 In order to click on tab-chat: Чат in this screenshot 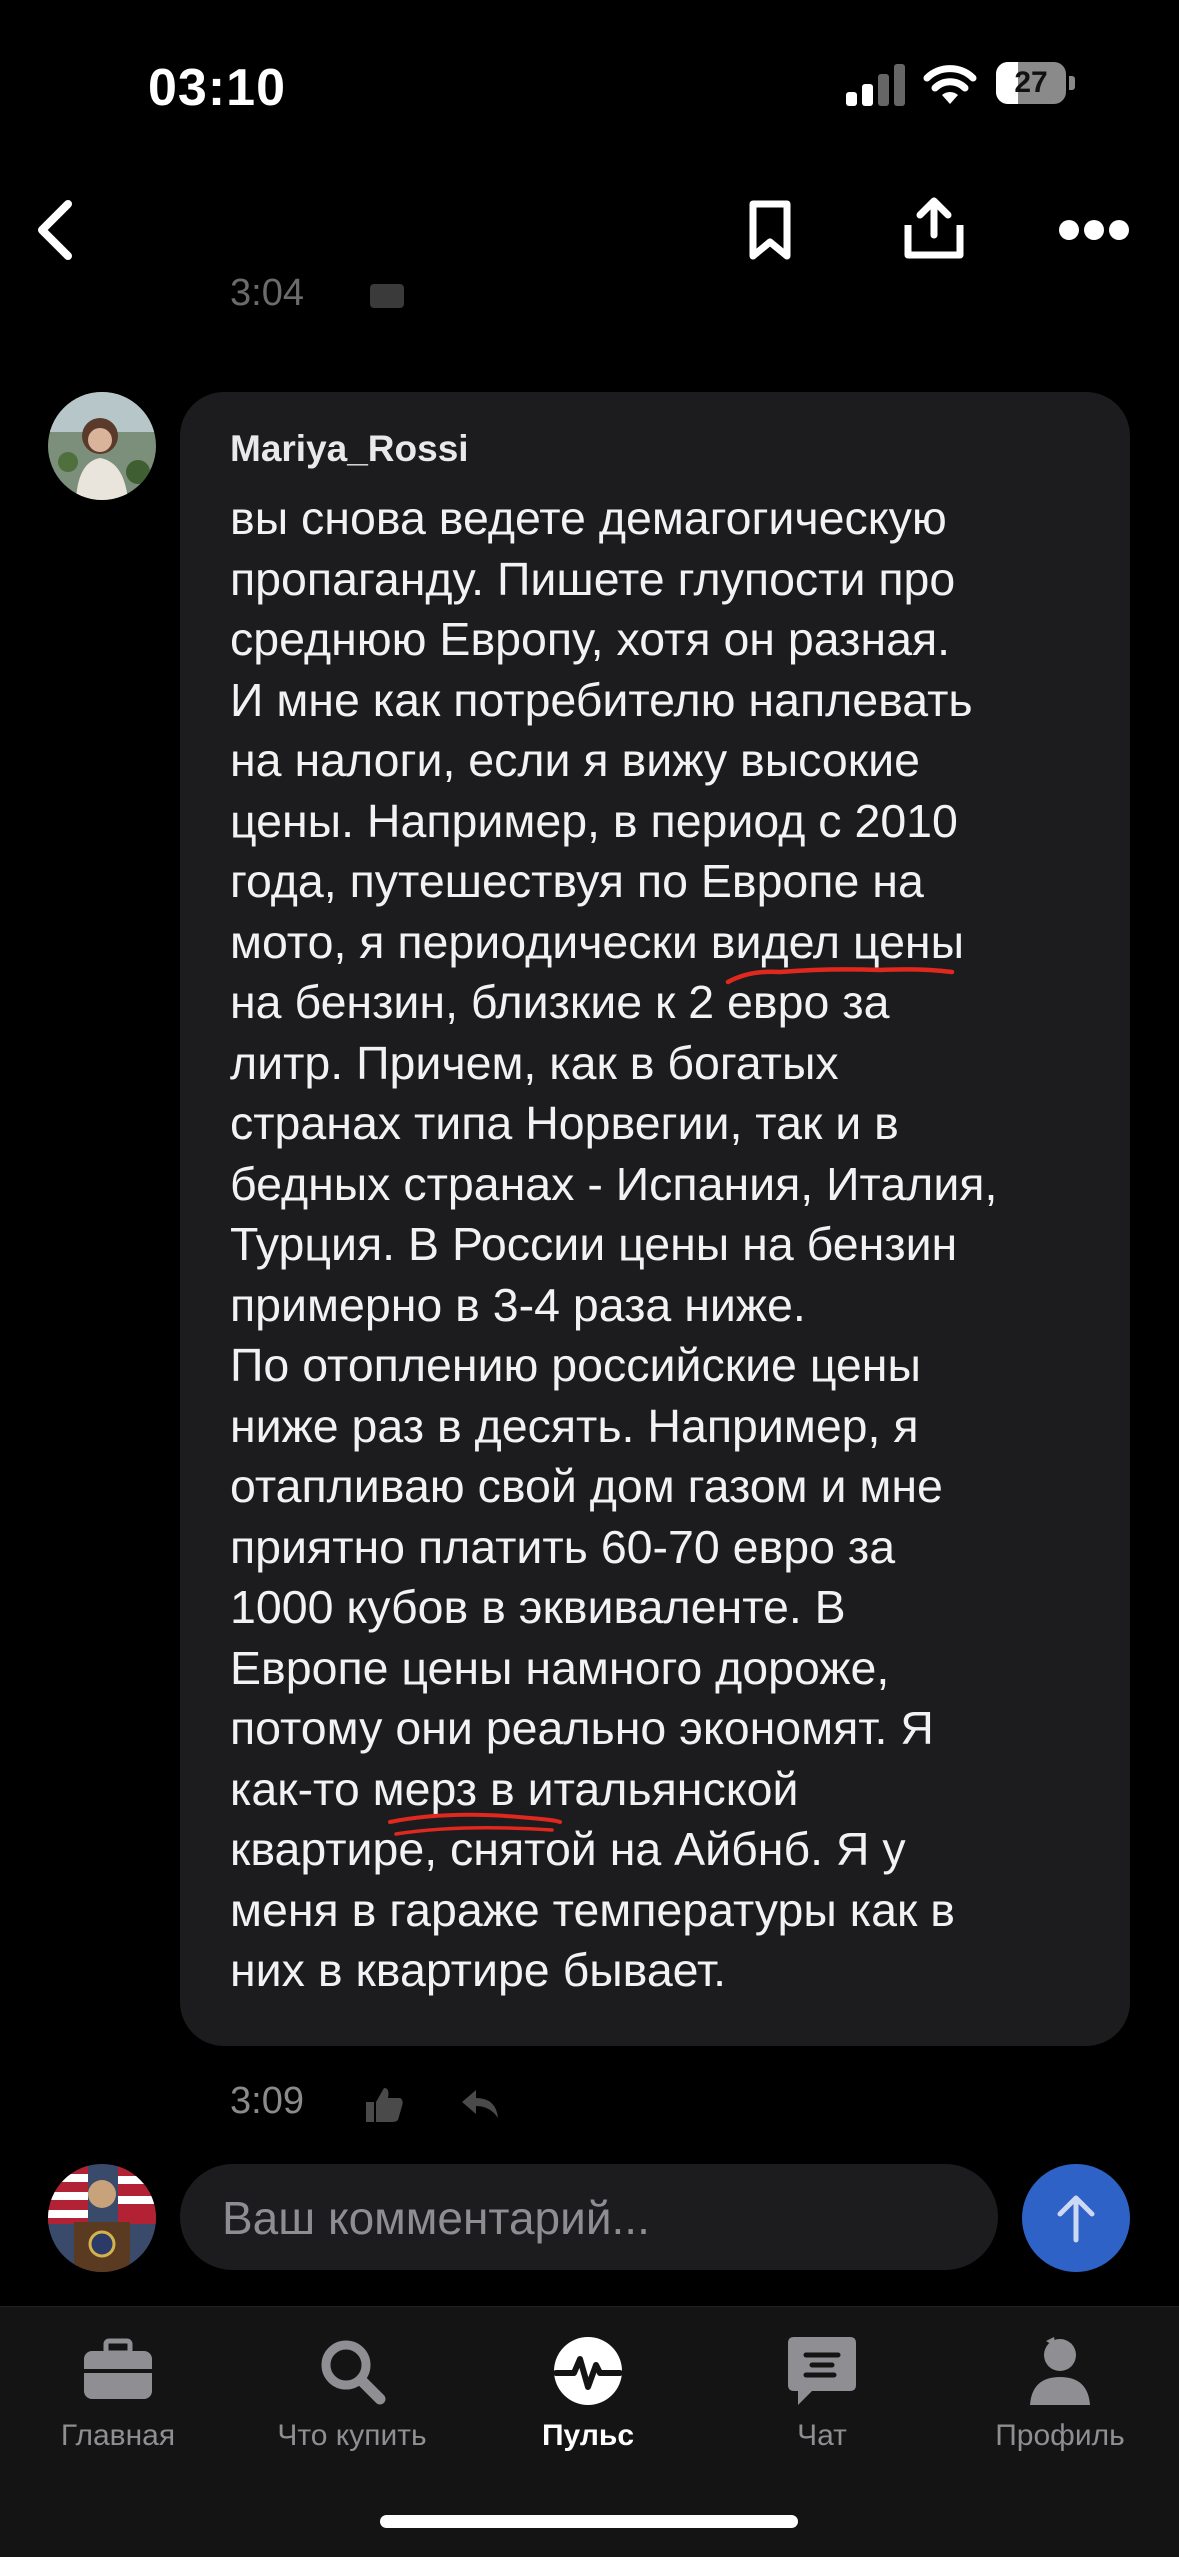, I will do `click(822, 2387)`.